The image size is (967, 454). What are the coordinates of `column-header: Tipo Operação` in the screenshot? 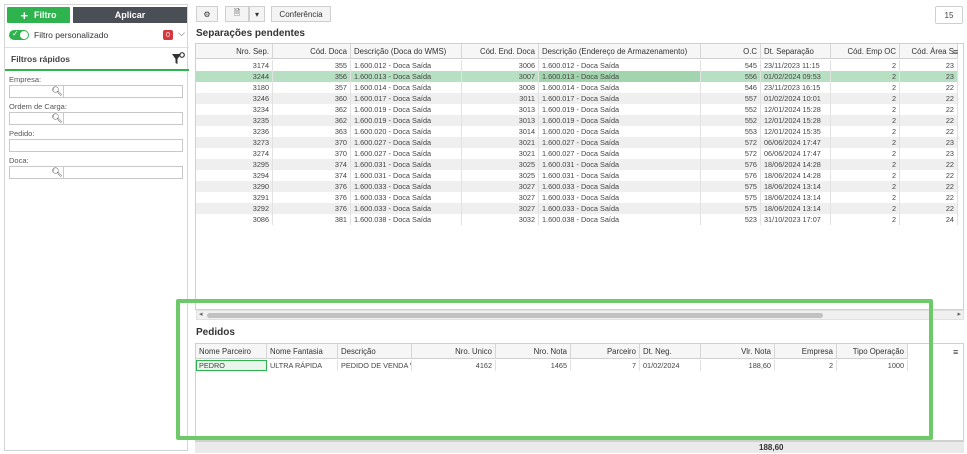 It's located at (872, 351).